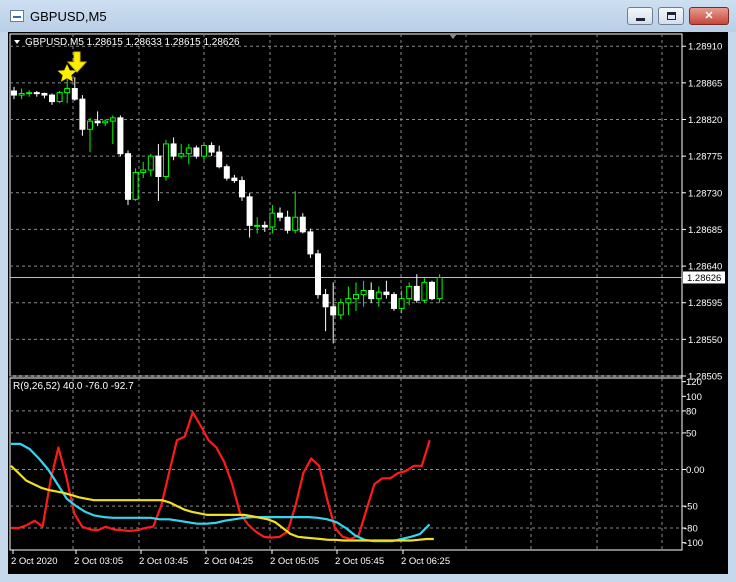 This screenshot has width=736, height=582. What do you see at coordinates (694, 382) in the screenshot?
I see `indicator-level-label: 120` at bounding box center [694, 382].